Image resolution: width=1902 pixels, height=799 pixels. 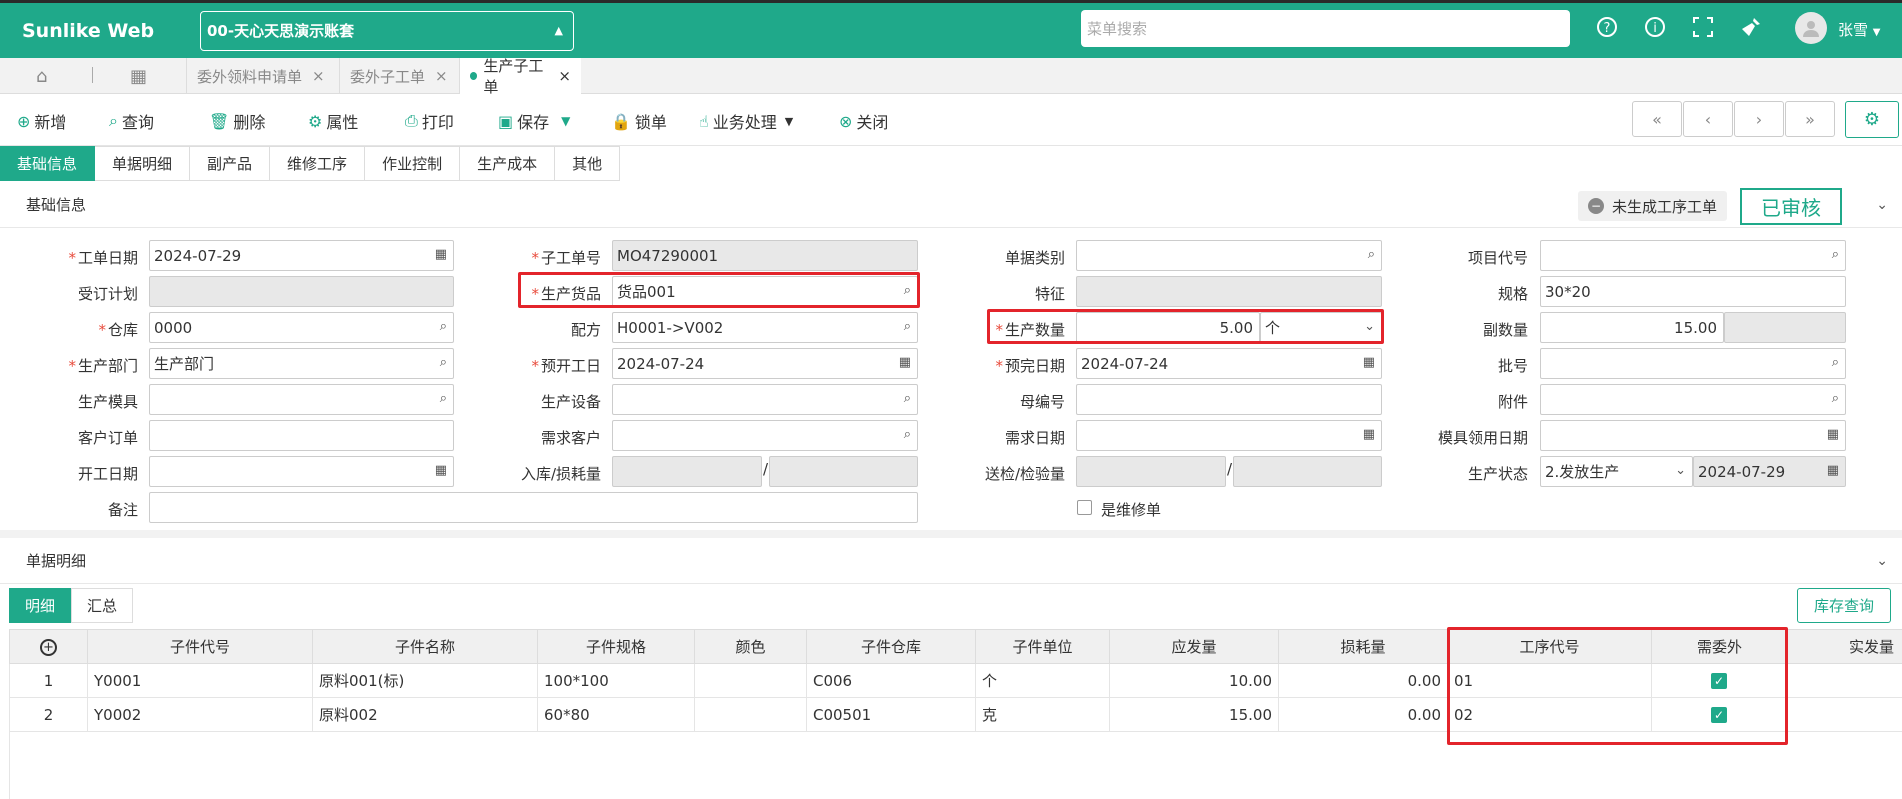 I want to click on tab-other: 其他, so click(x=588, y=163).